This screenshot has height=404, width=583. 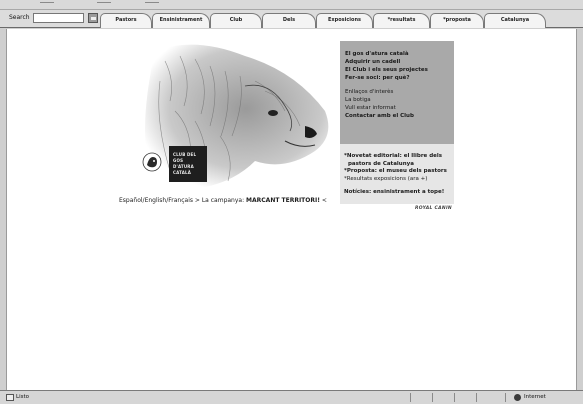 I want to click on tab-dels: Dels, so click(x=289, y=20).